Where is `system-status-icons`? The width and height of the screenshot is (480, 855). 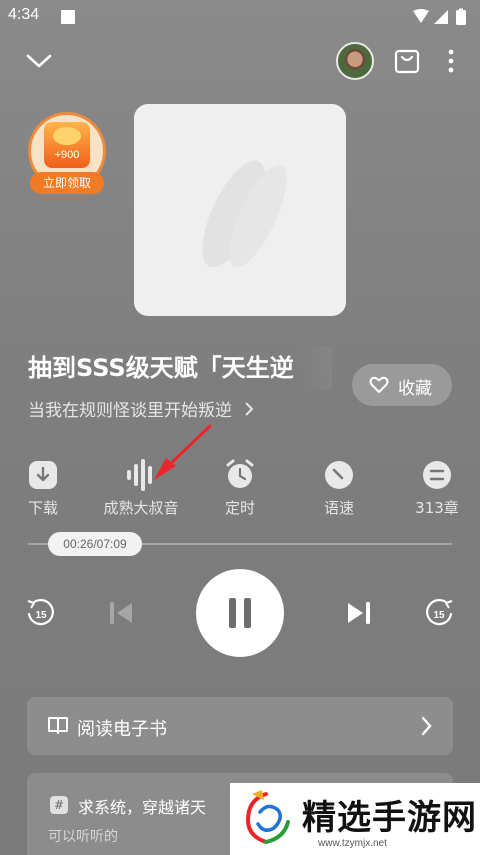 system-status-icons is located at coordinates (439, 16).